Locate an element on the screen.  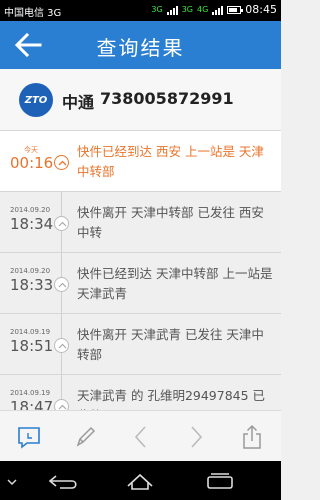
share-icon is located at coordinates (252, 436).